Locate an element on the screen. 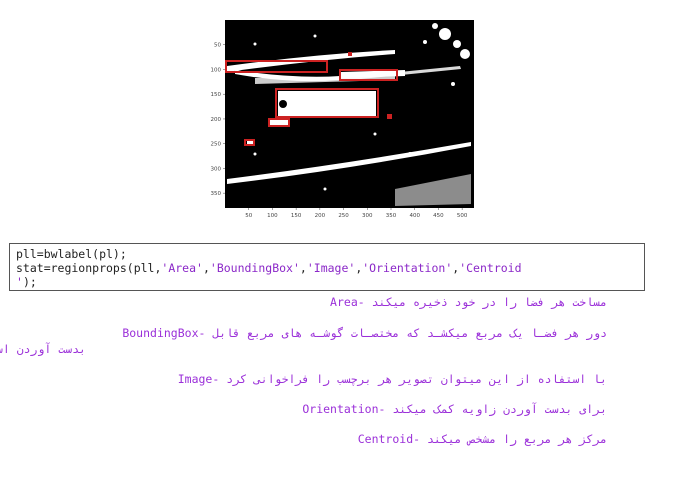  arg-orientation: 'Orientation' is located at coordinates (407, 268).